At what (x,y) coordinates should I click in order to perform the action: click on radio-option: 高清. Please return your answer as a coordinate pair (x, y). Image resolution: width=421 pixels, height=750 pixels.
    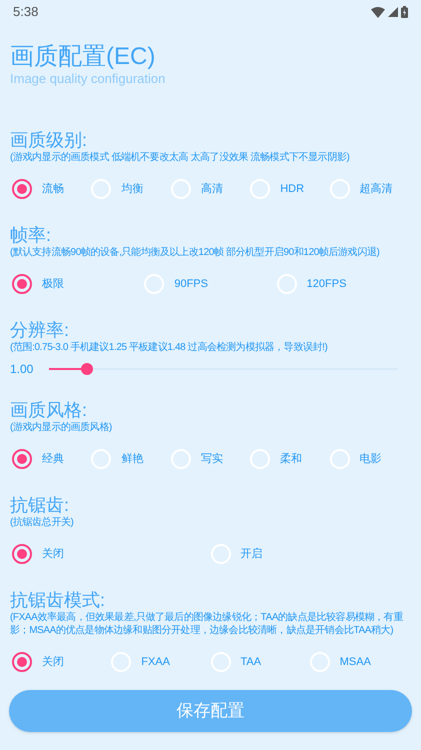
    Looking at the image, I should click on (196, 189).